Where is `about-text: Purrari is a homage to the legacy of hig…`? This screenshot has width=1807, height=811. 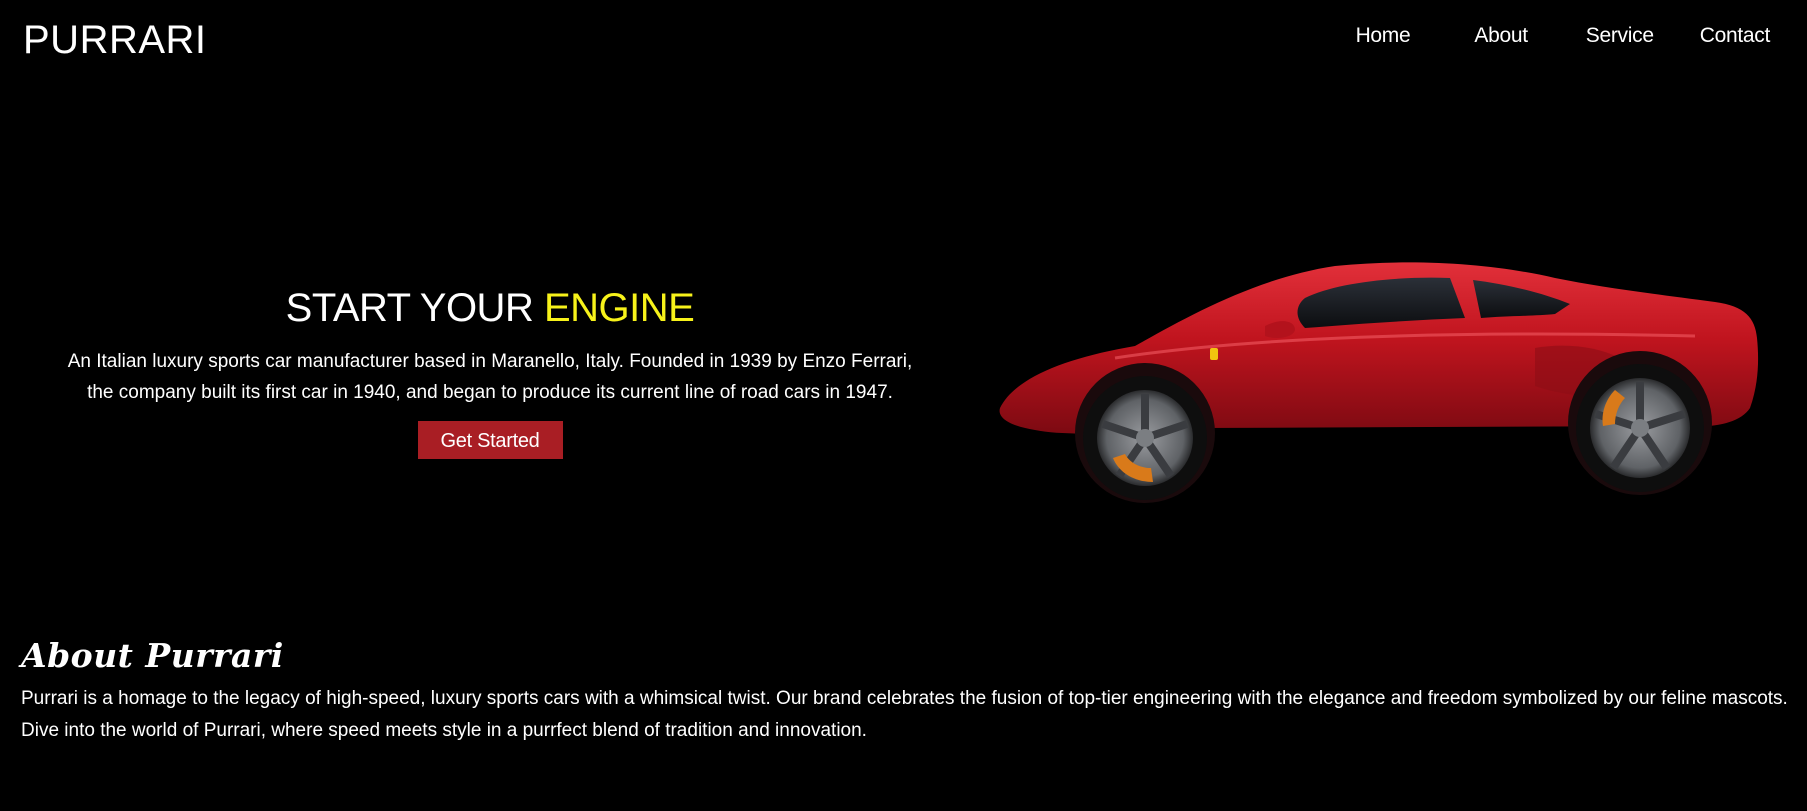 about-text: Purrari is a homage to the legacy of hig… is located at coordinates (904, 714).